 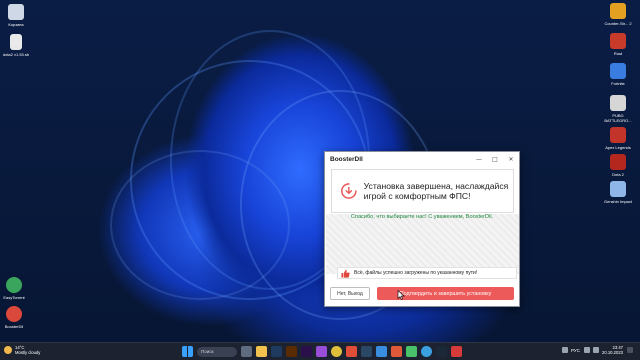 What do you see at coordinates (207, 351) in the screenshot?
I see `search-placeholder: Поиск` at bounding box center [207, 351].